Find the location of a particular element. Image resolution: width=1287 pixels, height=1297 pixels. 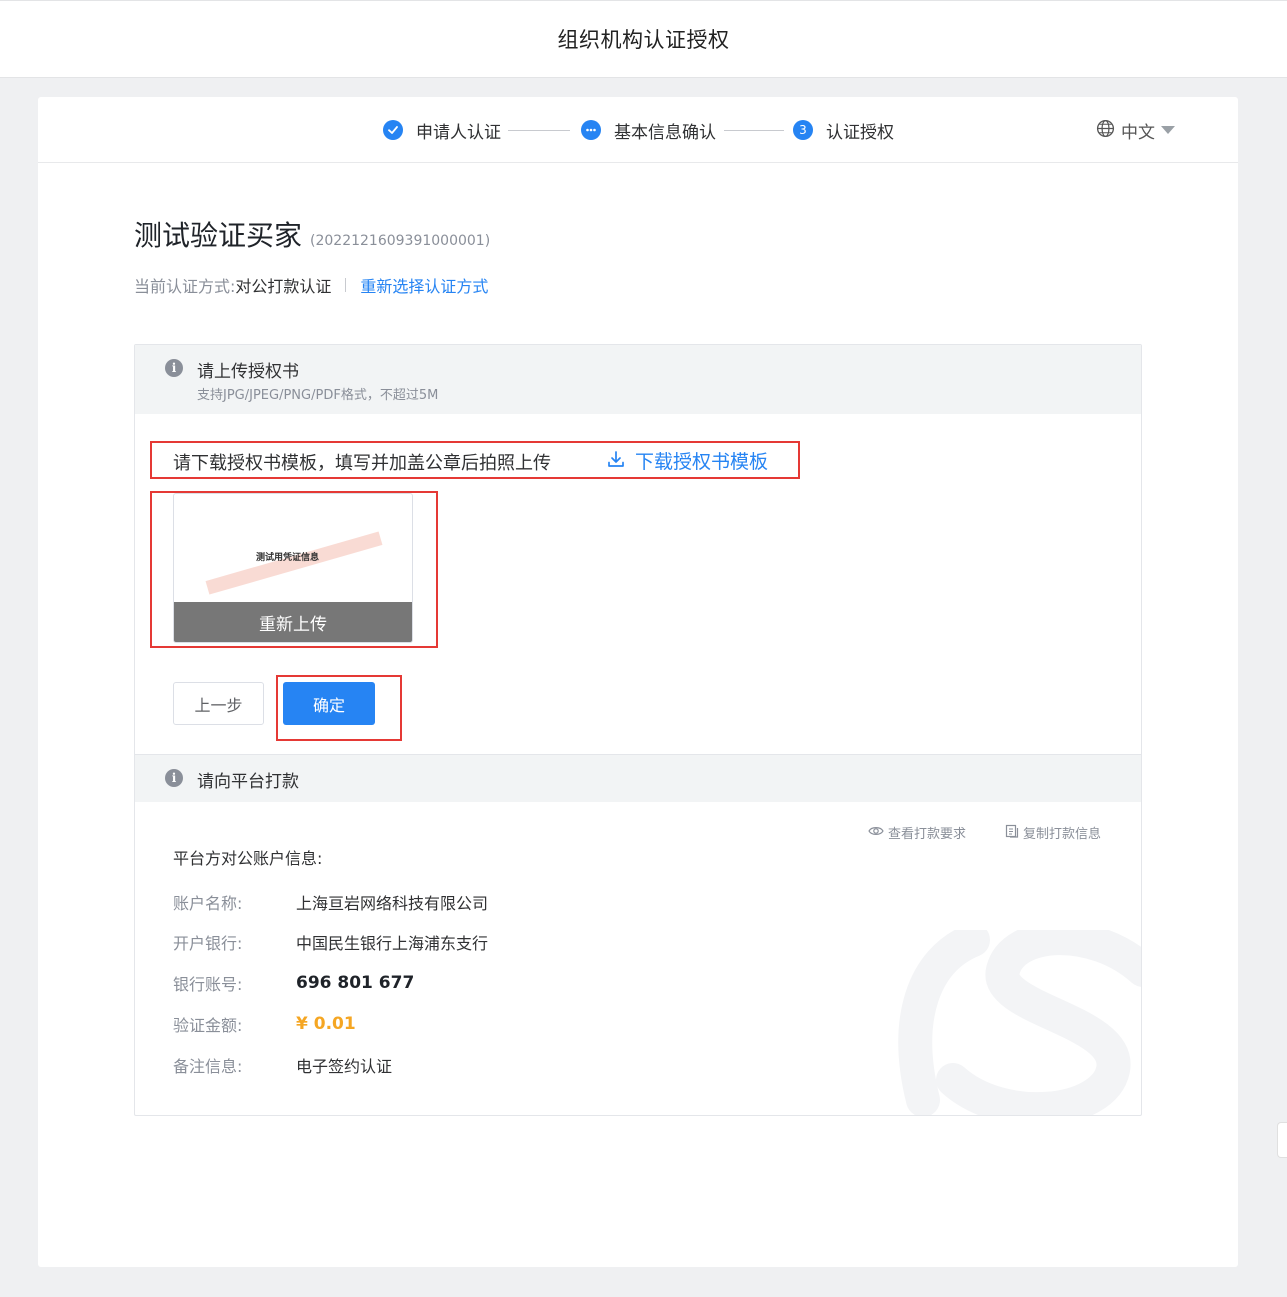

remark-label: 备注信息: is located at coordinates (208, 1066).